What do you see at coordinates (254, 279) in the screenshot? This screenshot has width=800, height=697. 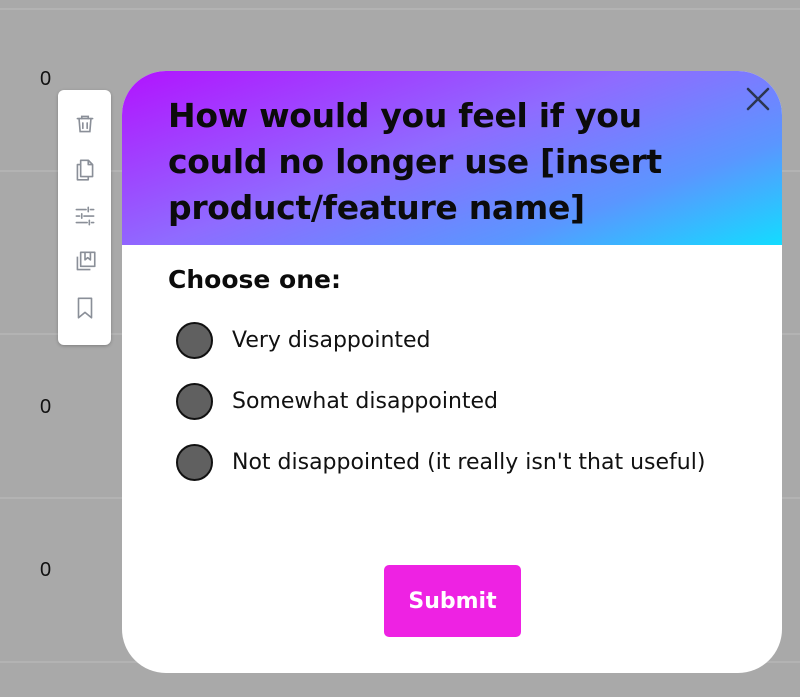 I see `choose-label: Choose one:` at bounding box center [254, 279].